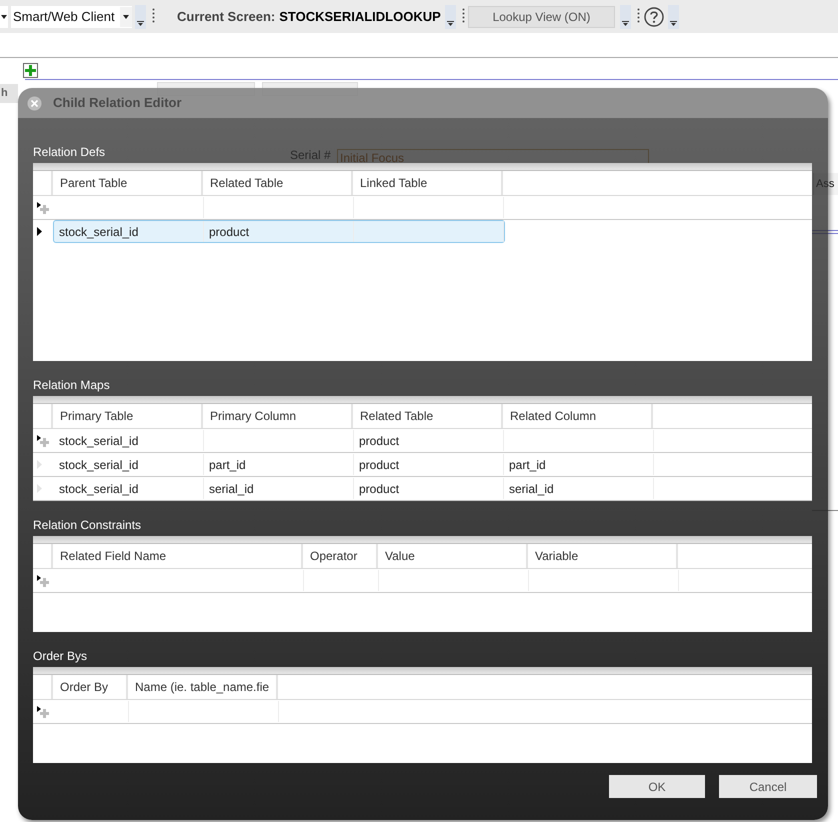  What do you see at coordinates (34, 103) in the screenshot?
I see `close-icon` at bounding box center [34, 103].